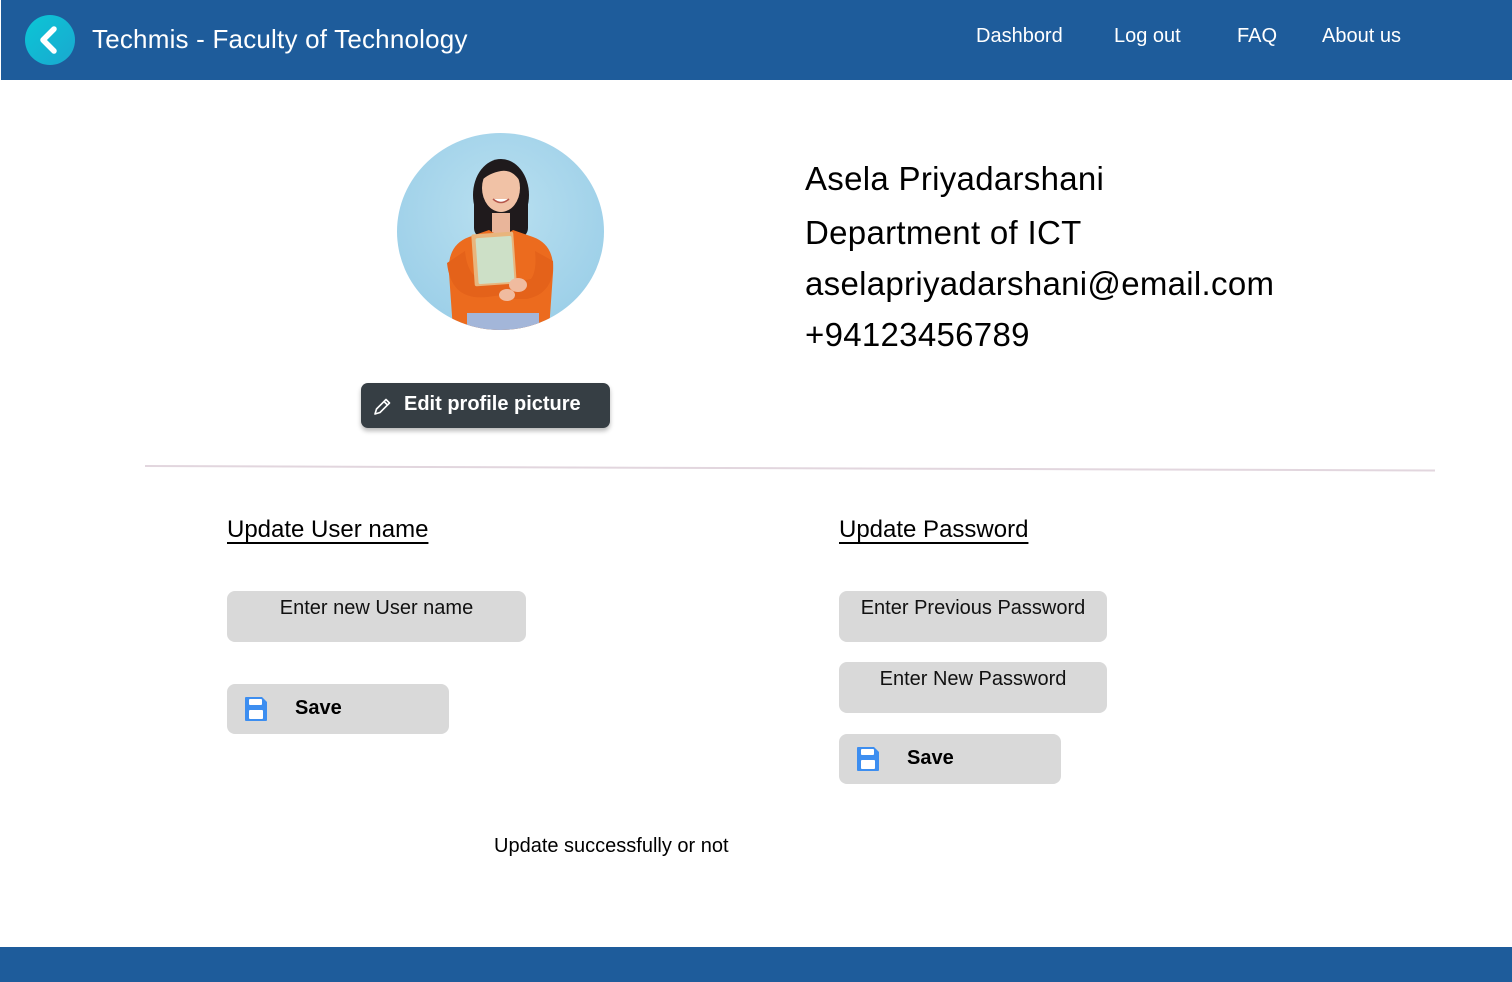 The width and height of the screenshot is (1512, 982). What do you see at coordinates (917, 334) in the screenshot?
I see `profile-phone: +94123456789` at bounding box center [917, 334].